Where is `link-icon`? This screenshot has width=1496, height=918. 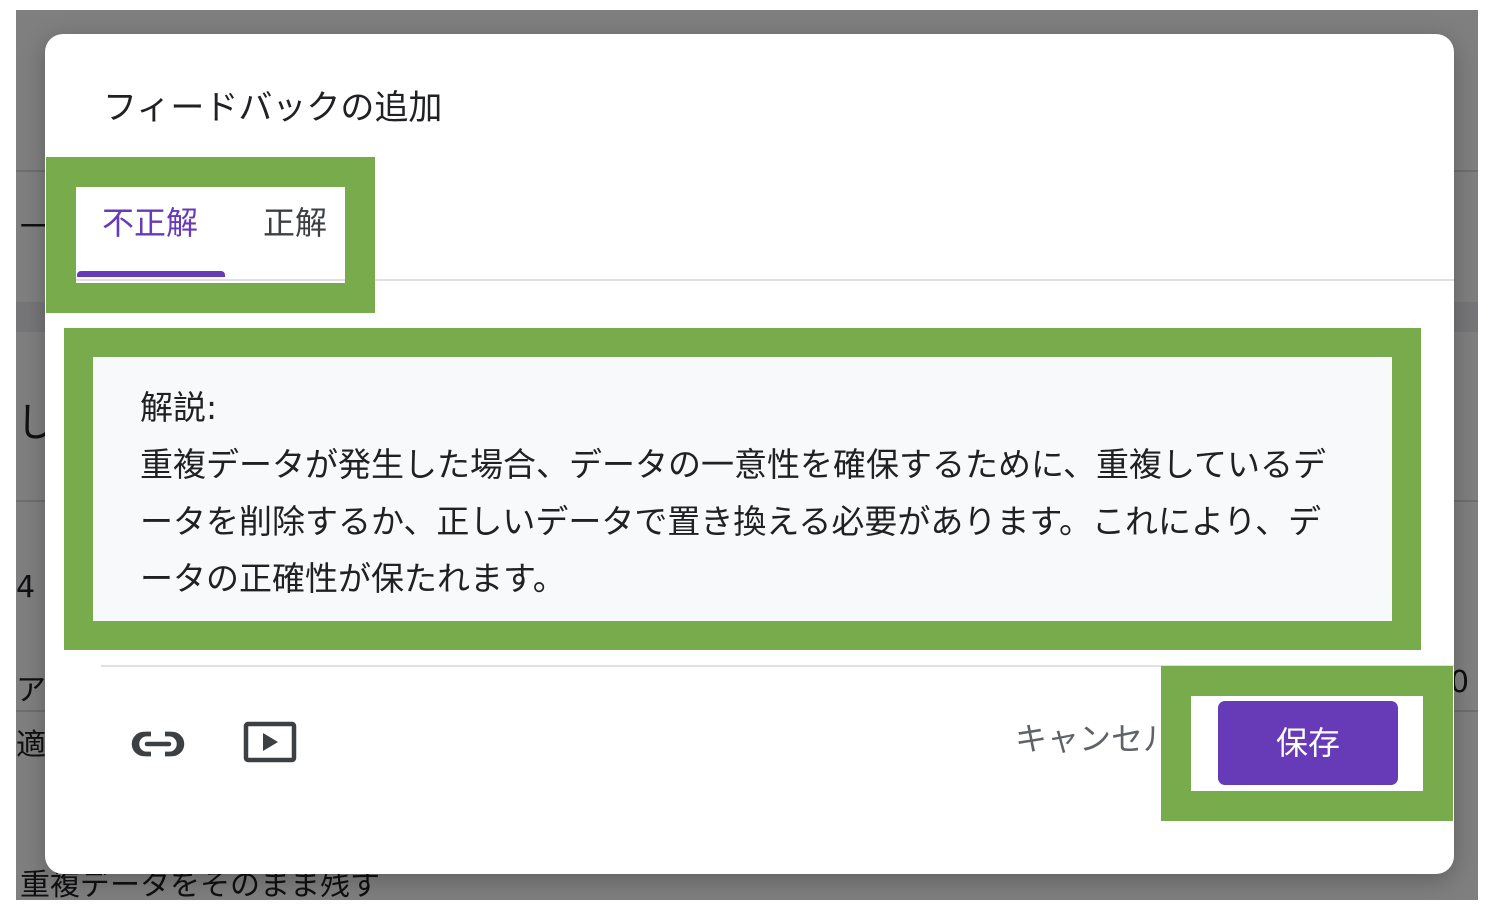
link-icon is located at coordinates (158, 744).